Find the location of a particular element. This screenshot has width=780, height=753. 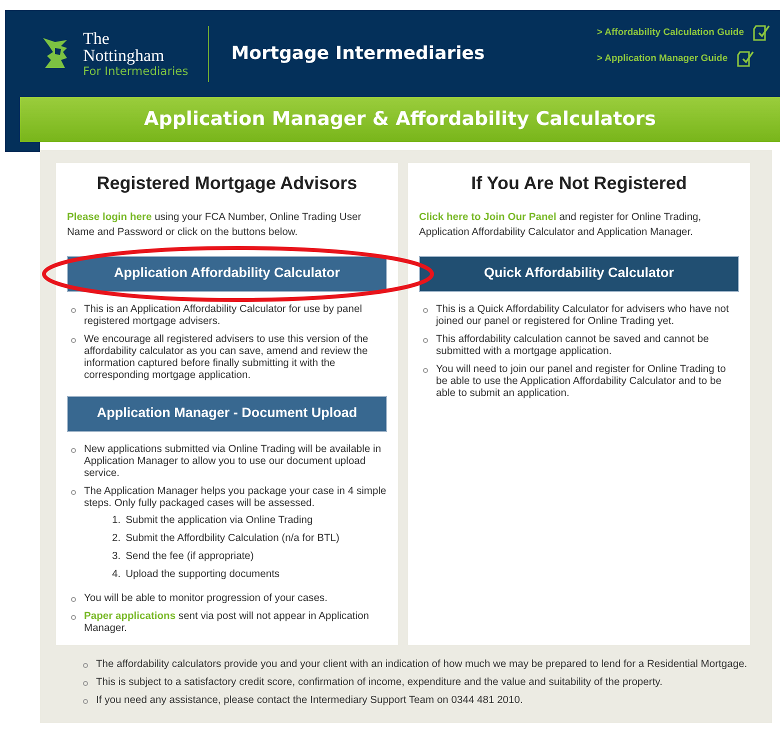

bullet-text: You will need to join our panel and register for Online Trading to be able to use the Application Affordability Calculator and to be able to submit an application. is located at coordinates (581, 382).